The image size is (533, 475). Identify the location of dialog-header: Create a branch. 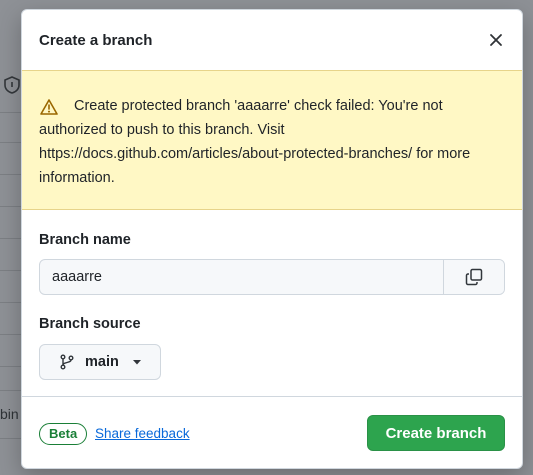
(272, 40).